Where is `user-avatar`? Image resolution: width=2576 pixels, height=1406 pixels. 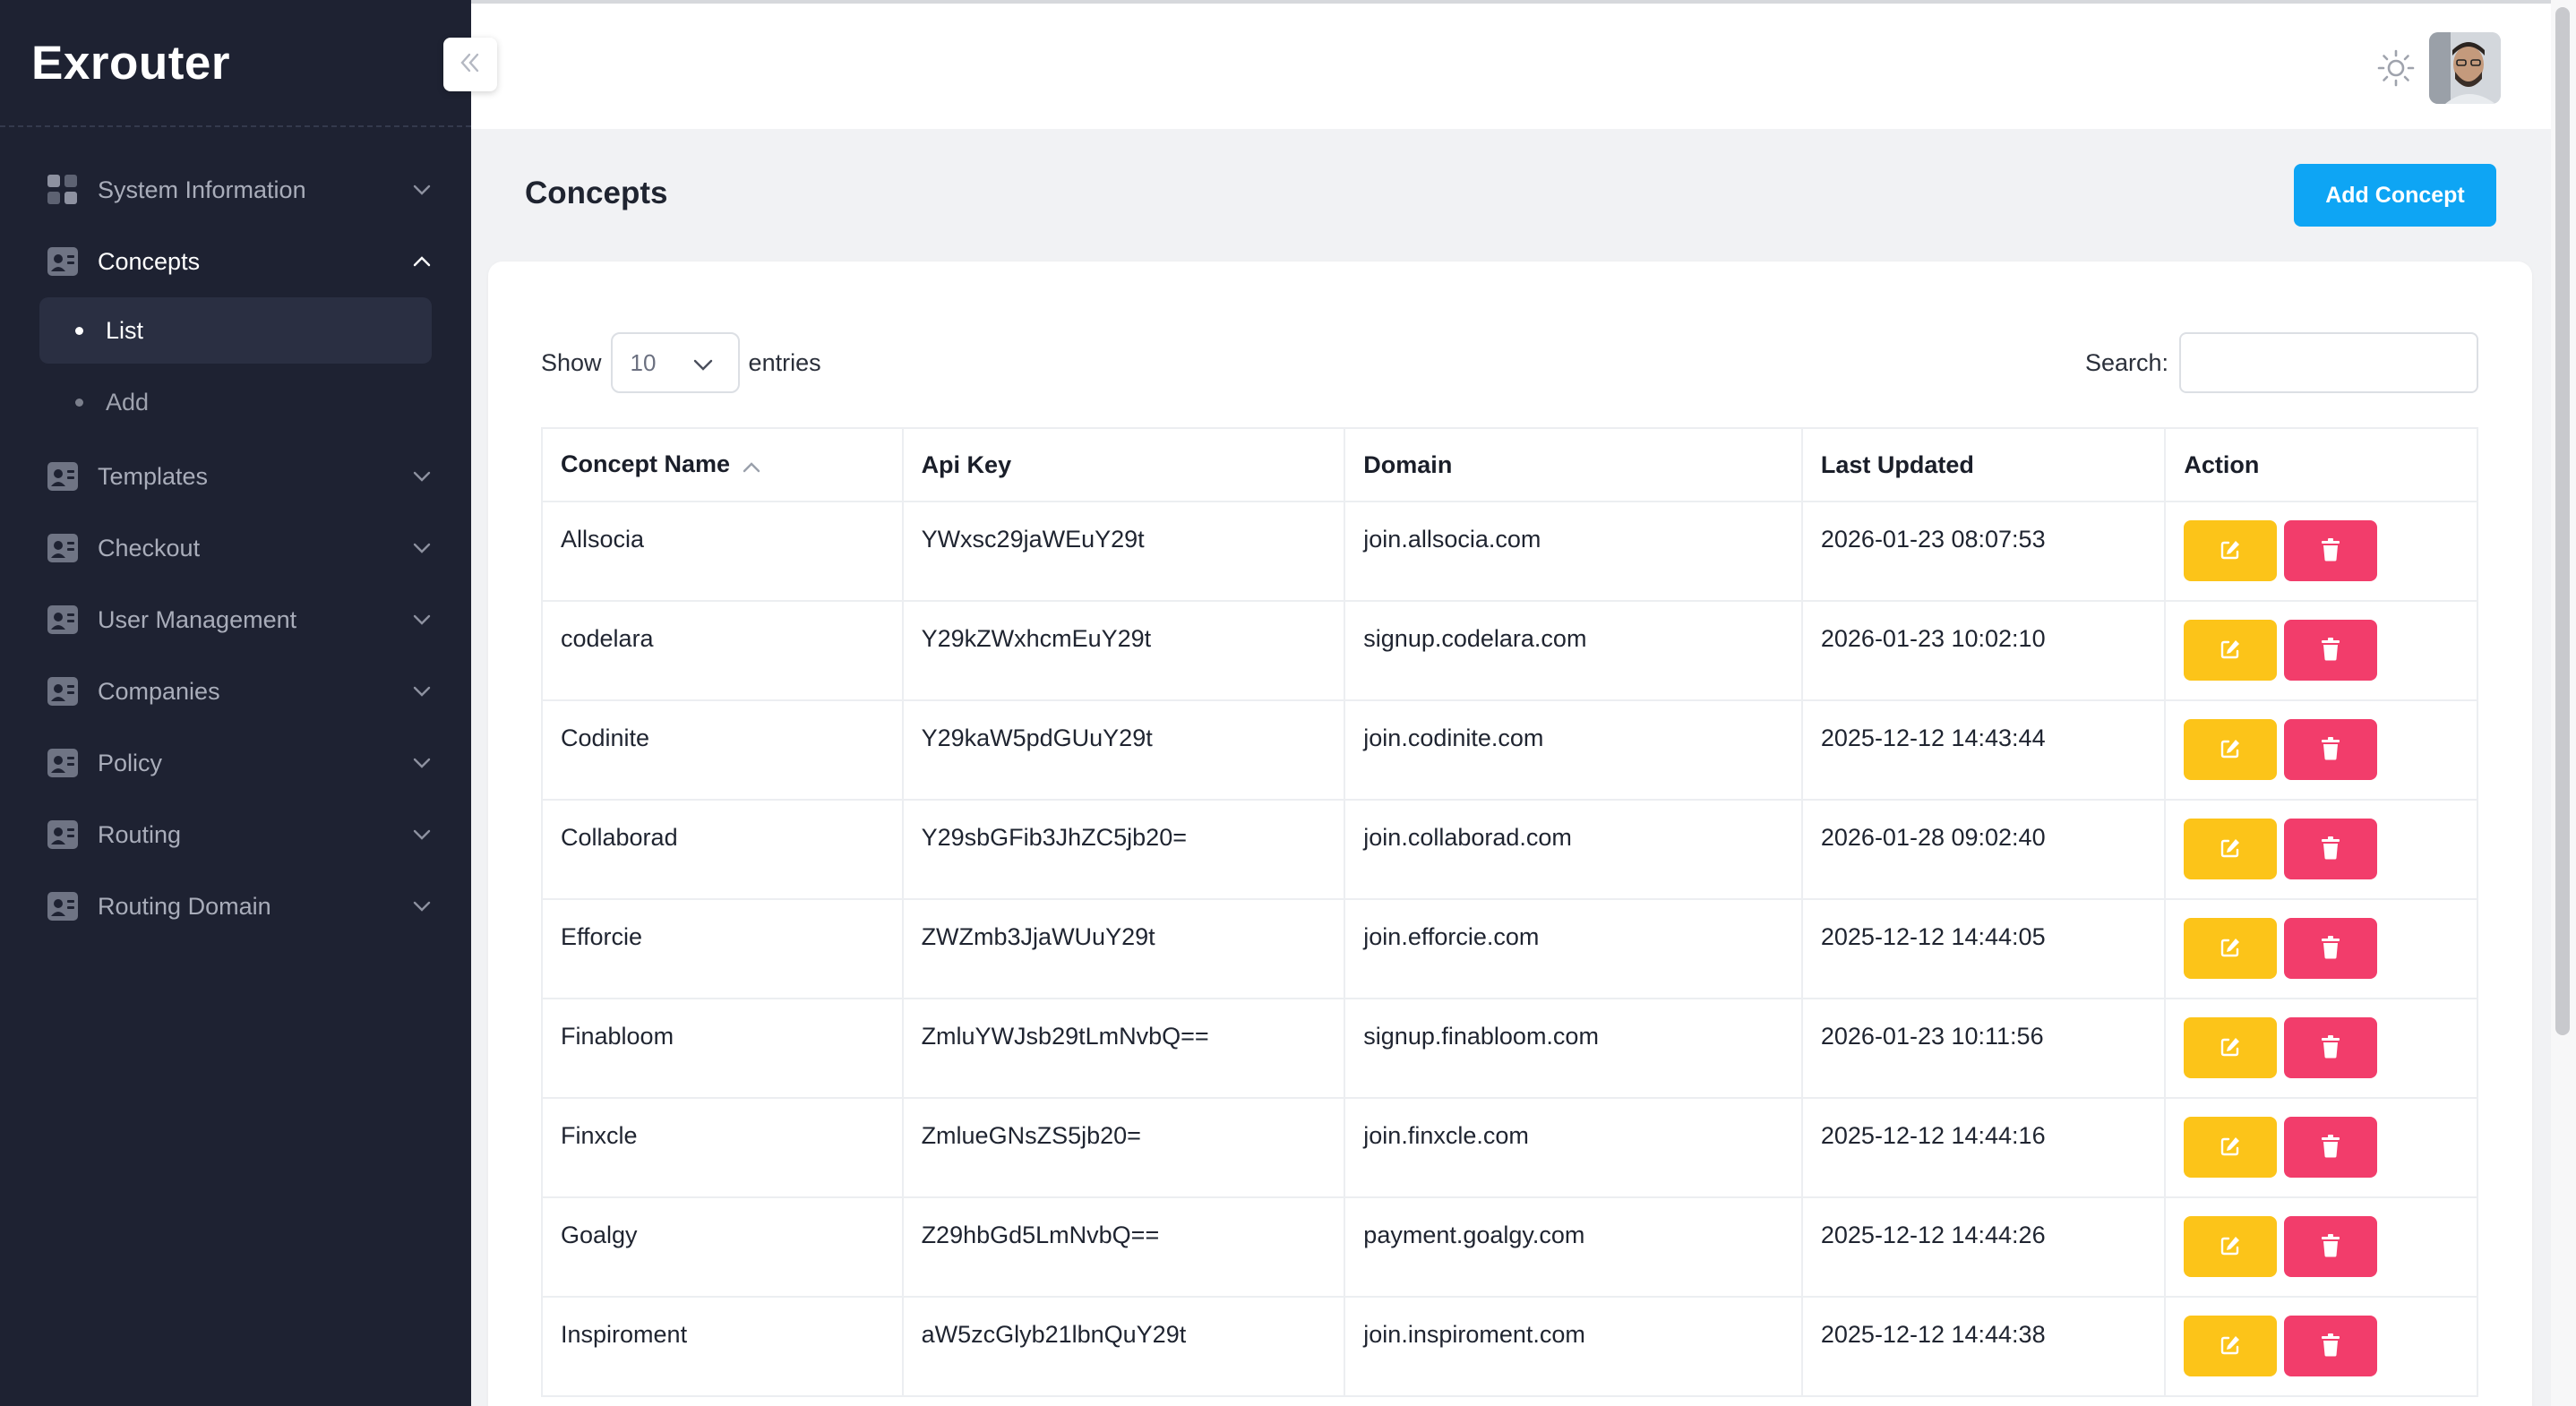
user-avatar is located at coordinates (2465, 68).